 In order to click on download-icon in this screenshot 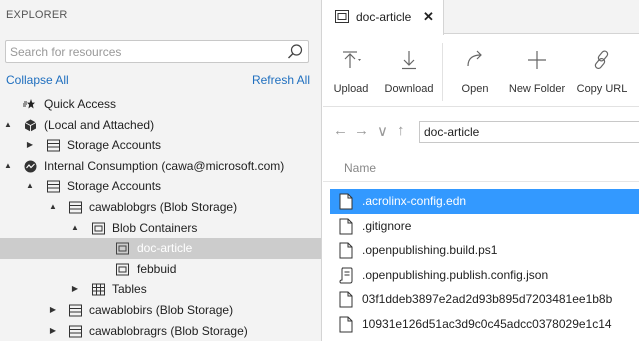, I will do `click(409, 60)`.